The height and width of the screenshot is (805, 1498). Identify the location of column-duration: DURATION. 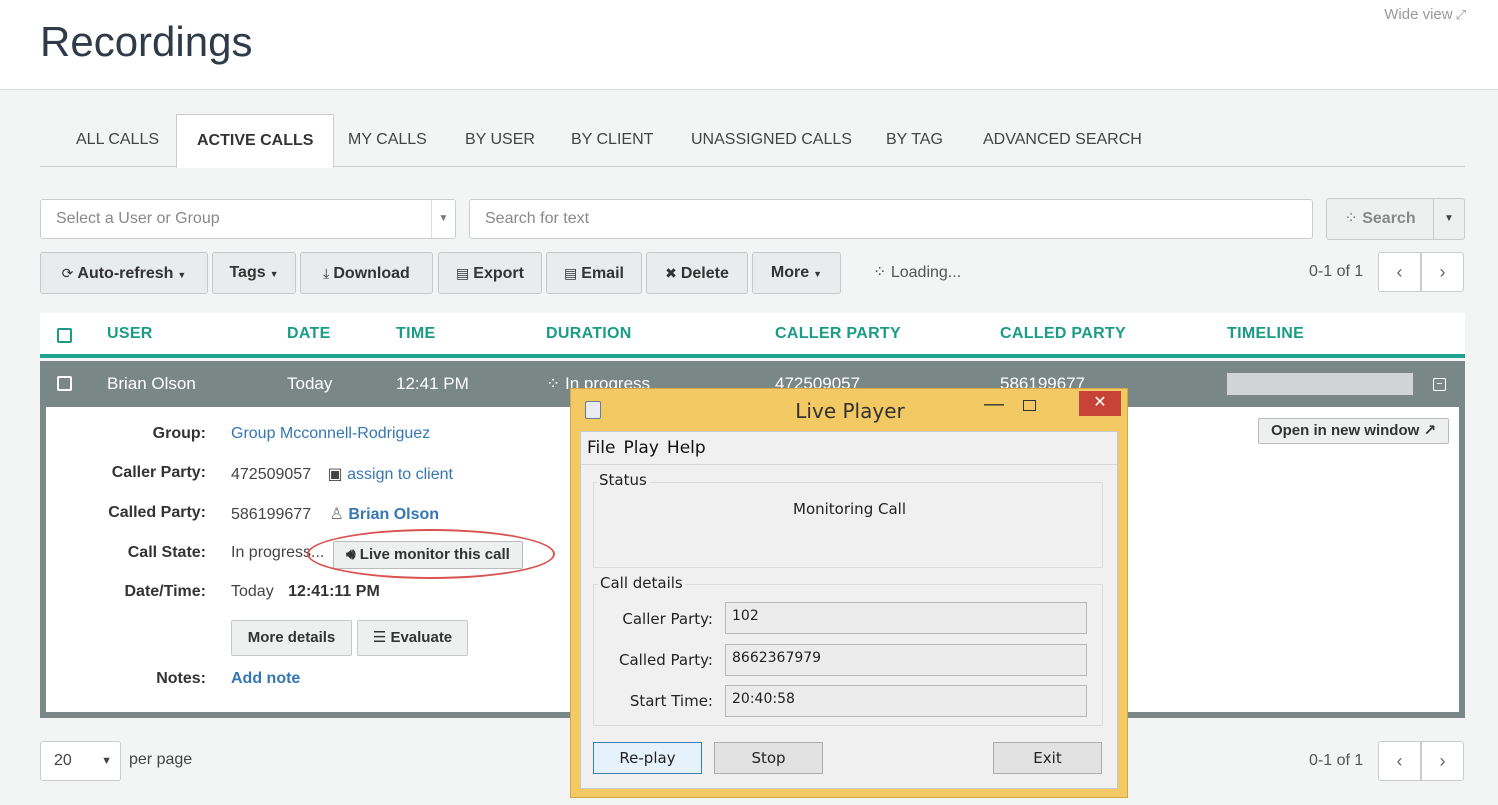
(589, 334).